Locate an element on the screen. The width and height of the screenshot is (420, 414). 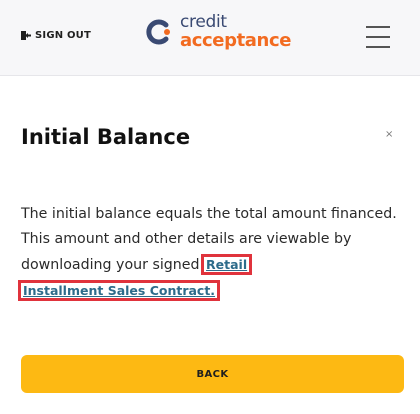
sign-out-icon is located at coordinates (26, 35).